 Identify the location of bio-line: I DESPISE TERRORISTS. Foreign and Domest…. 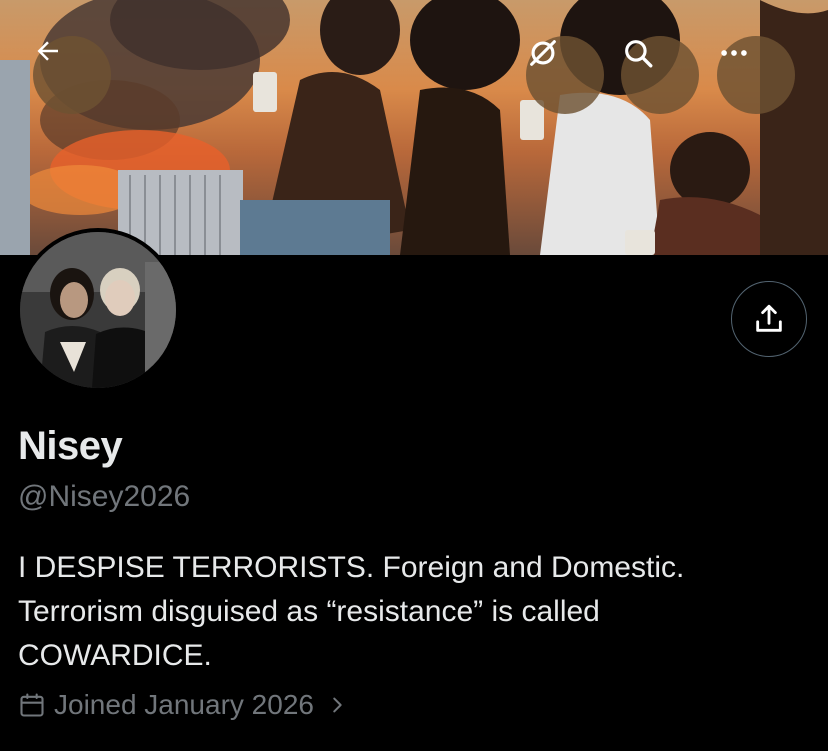
(351, 567).